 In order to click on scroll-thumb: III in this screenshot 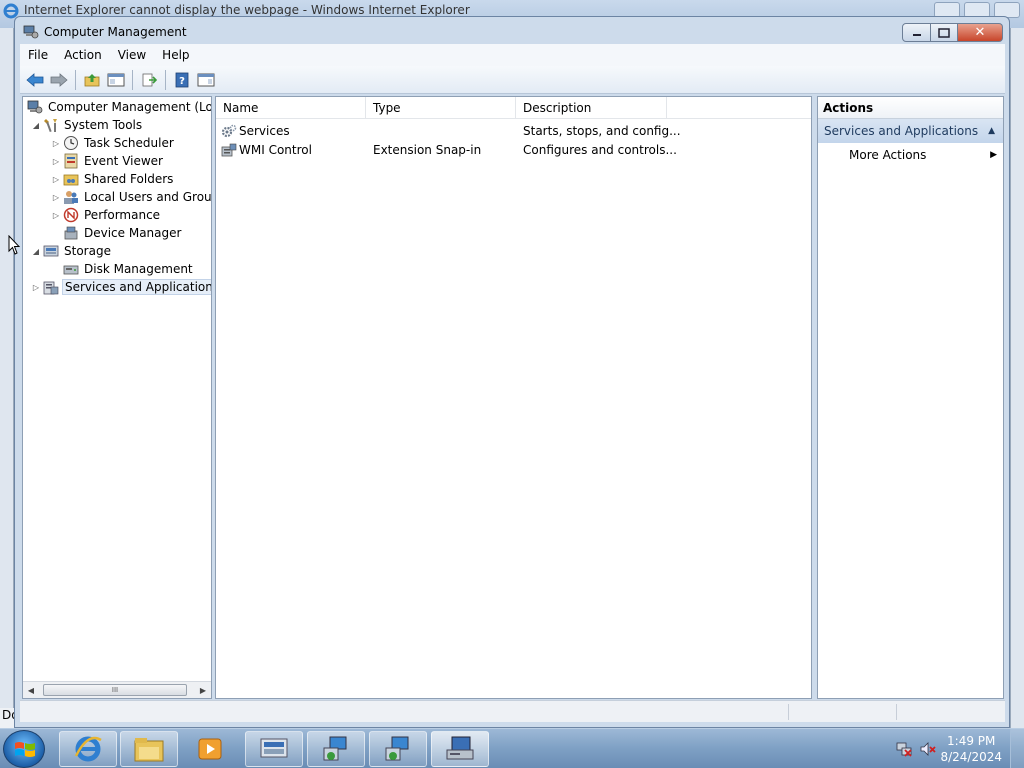, I will do `click(115, 690)`.